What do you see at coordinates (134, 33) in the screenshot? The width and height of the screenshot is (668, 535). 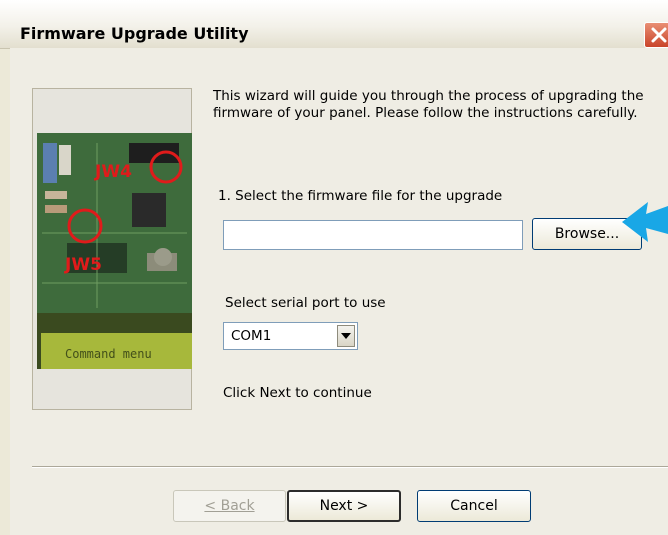 I see `window-title: Firmware Upgrade Utility` at bounding box center [134, 33].